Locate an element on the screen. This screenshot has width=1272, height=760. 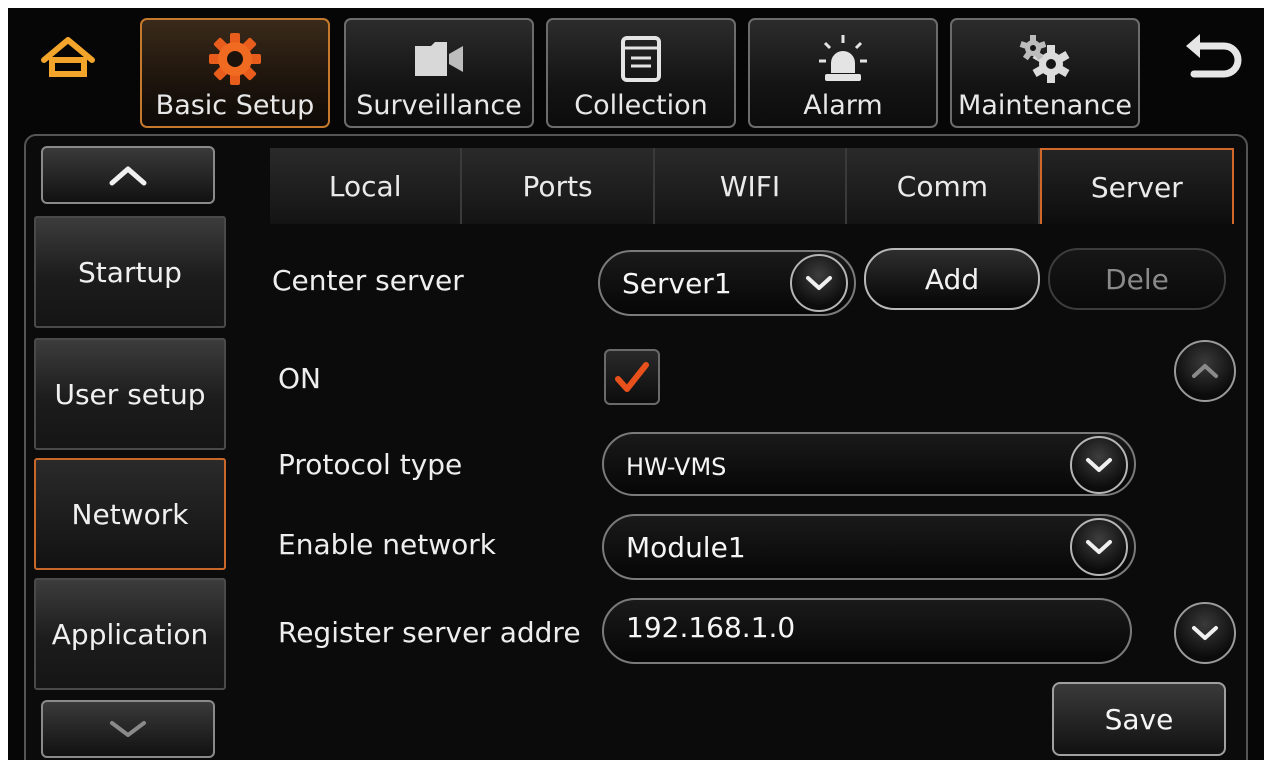
tab-ports: Ports is located at coordinates (558, 186).